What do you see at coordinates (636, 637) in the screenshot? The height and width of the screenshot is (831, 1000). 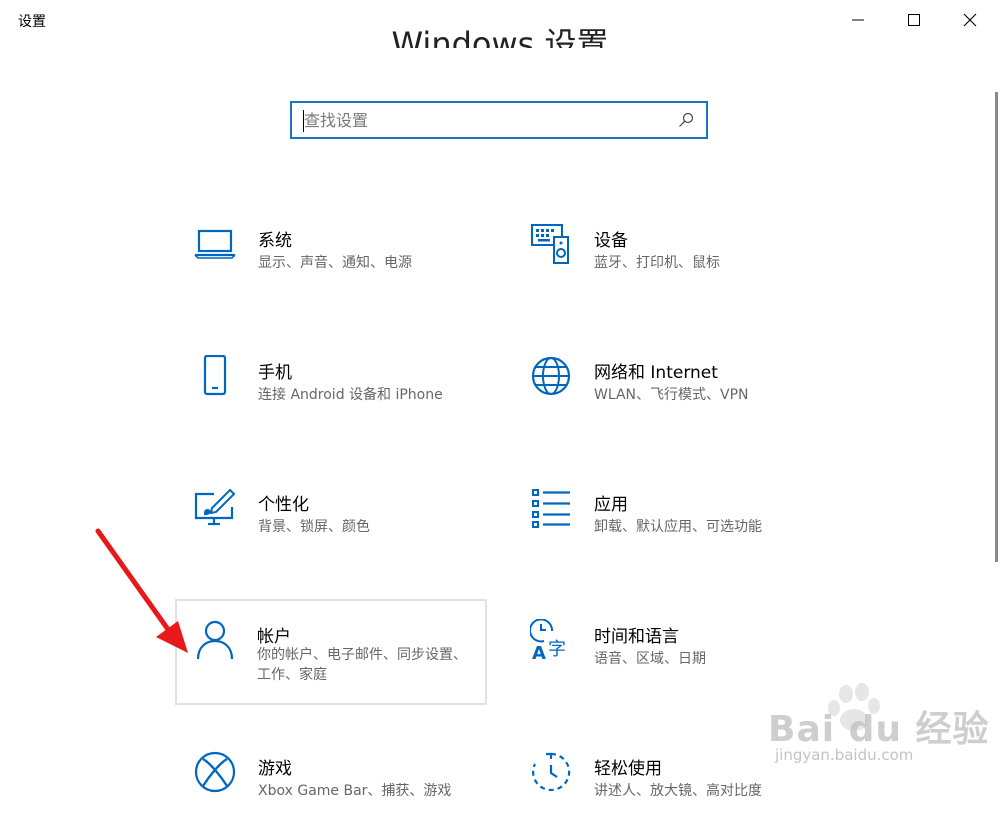 I see `tile-title: 时间和语言` at bounding box center [636, 637].